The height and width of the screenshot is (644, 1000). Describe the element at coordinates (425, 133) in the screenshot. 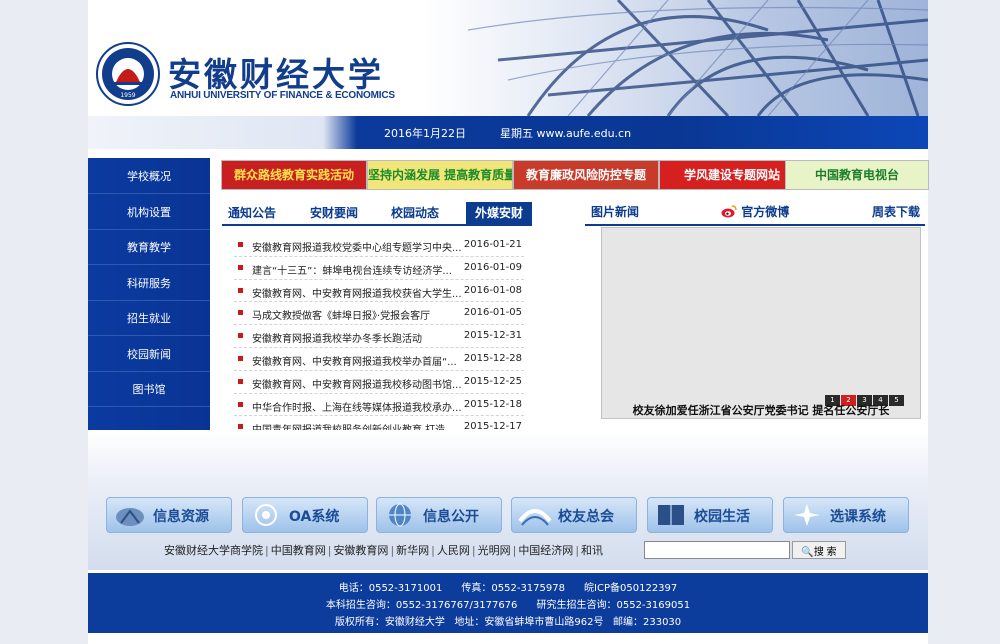

I see `current-date: 2016年1月22日` at that location.